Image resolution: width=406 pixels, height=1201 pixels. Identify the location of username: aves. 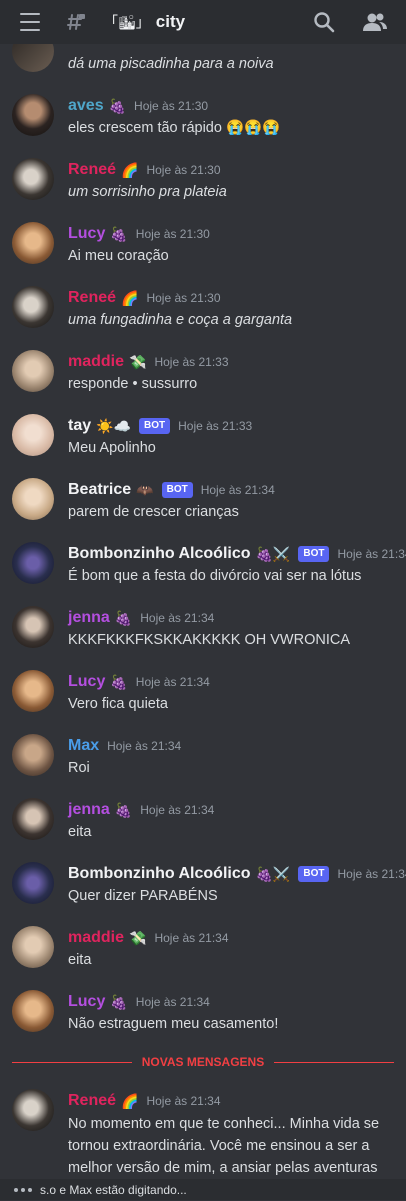
(86, 106).